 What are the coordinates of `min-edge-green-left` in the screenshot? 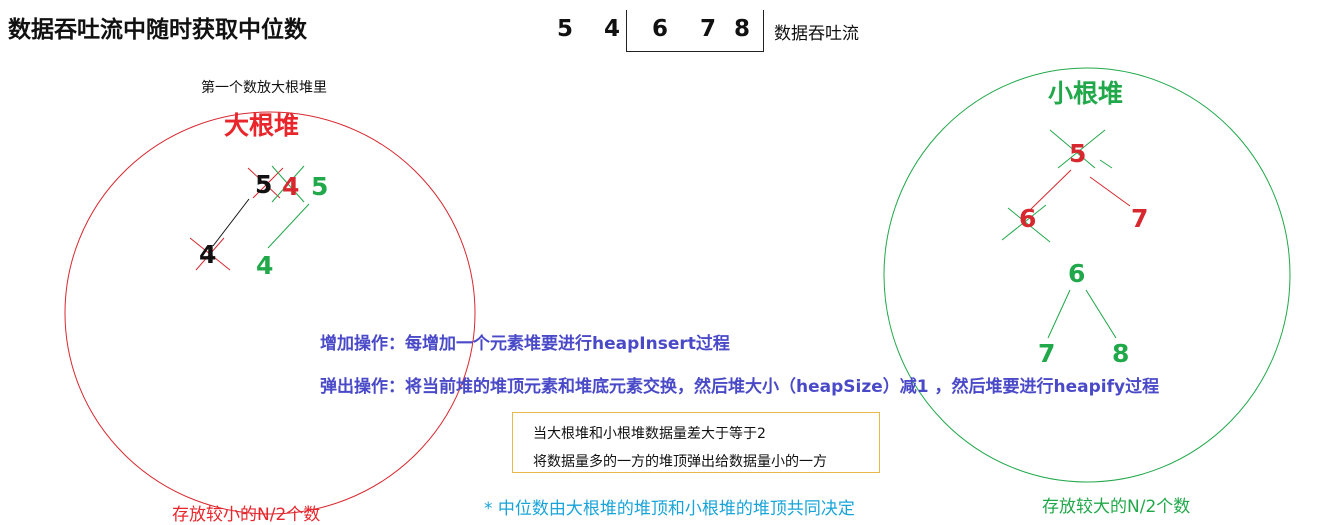 It's located at (1059, 314).